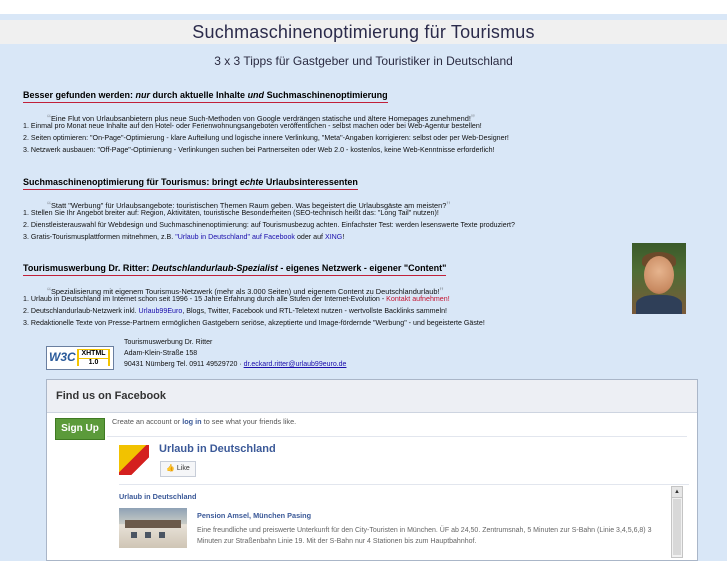  Describe the element at coordinates (659, 275) in the screenshot. I see `photo-face` at that location.